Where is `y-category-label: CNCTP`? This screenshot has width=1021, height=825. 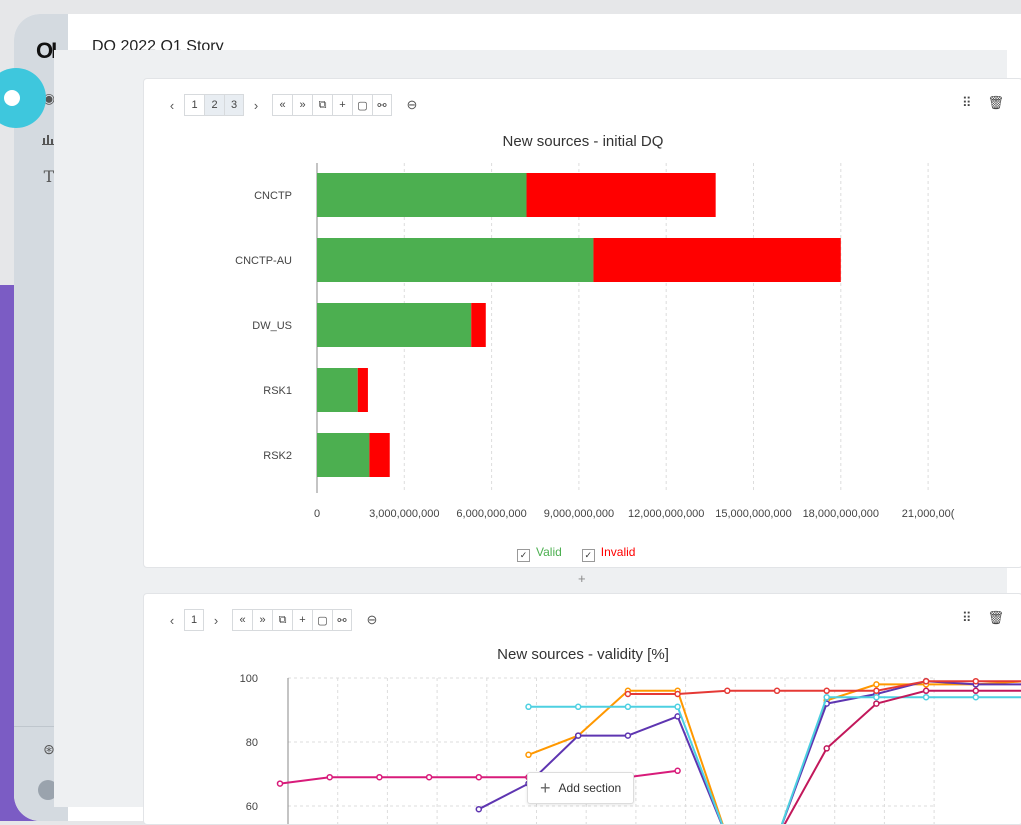
y-category-label: CNCTP is located at coordinates (273, 196).